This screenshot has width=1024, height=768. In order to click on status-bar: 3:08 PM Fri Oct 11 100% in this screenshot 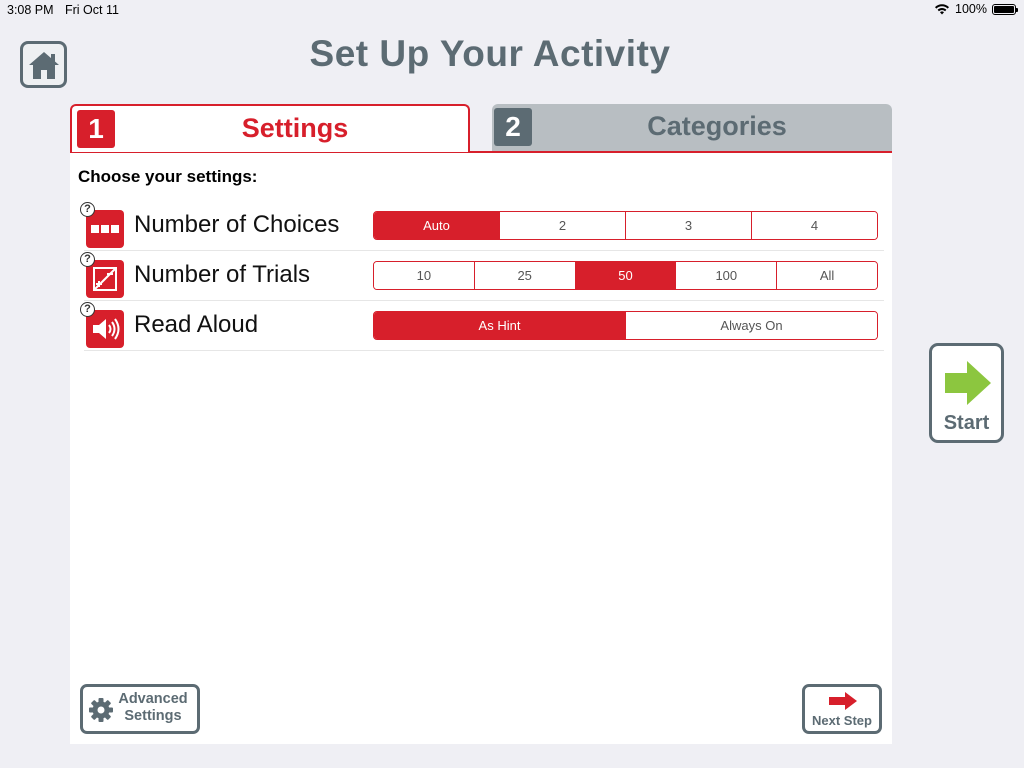, I will do `click(512, 10)`.